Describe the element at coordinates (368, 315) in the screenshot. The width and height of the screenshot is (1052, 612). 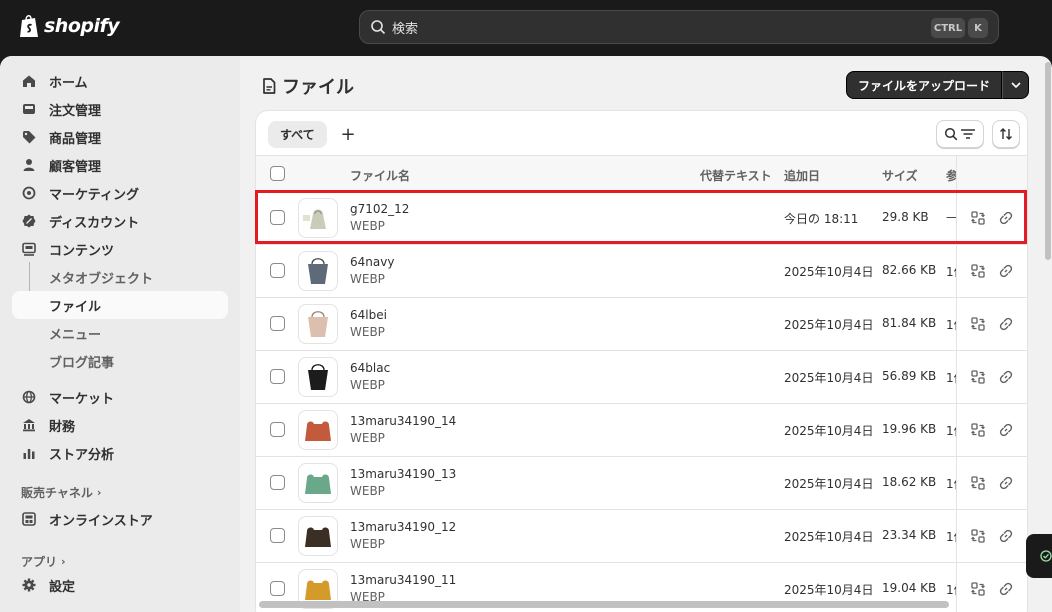
I see `file-name: 64lbei` at that location.